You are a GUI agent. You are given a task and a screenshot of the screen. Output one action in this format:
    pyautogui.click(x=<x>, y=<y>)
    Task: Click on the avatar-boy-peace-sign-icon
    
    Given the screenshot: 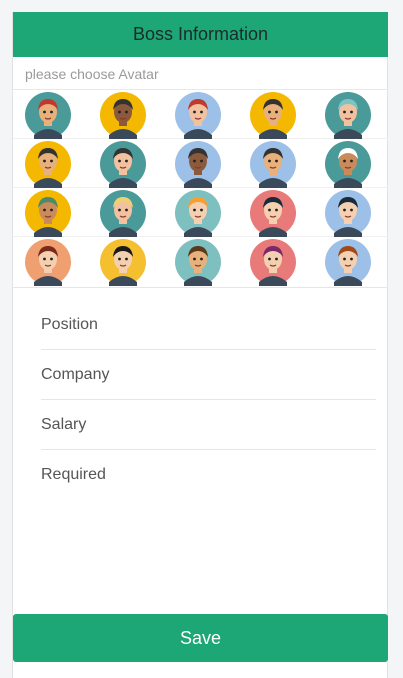 What is the action you would take?
    pyautogui.click(x=123, y=262)
    